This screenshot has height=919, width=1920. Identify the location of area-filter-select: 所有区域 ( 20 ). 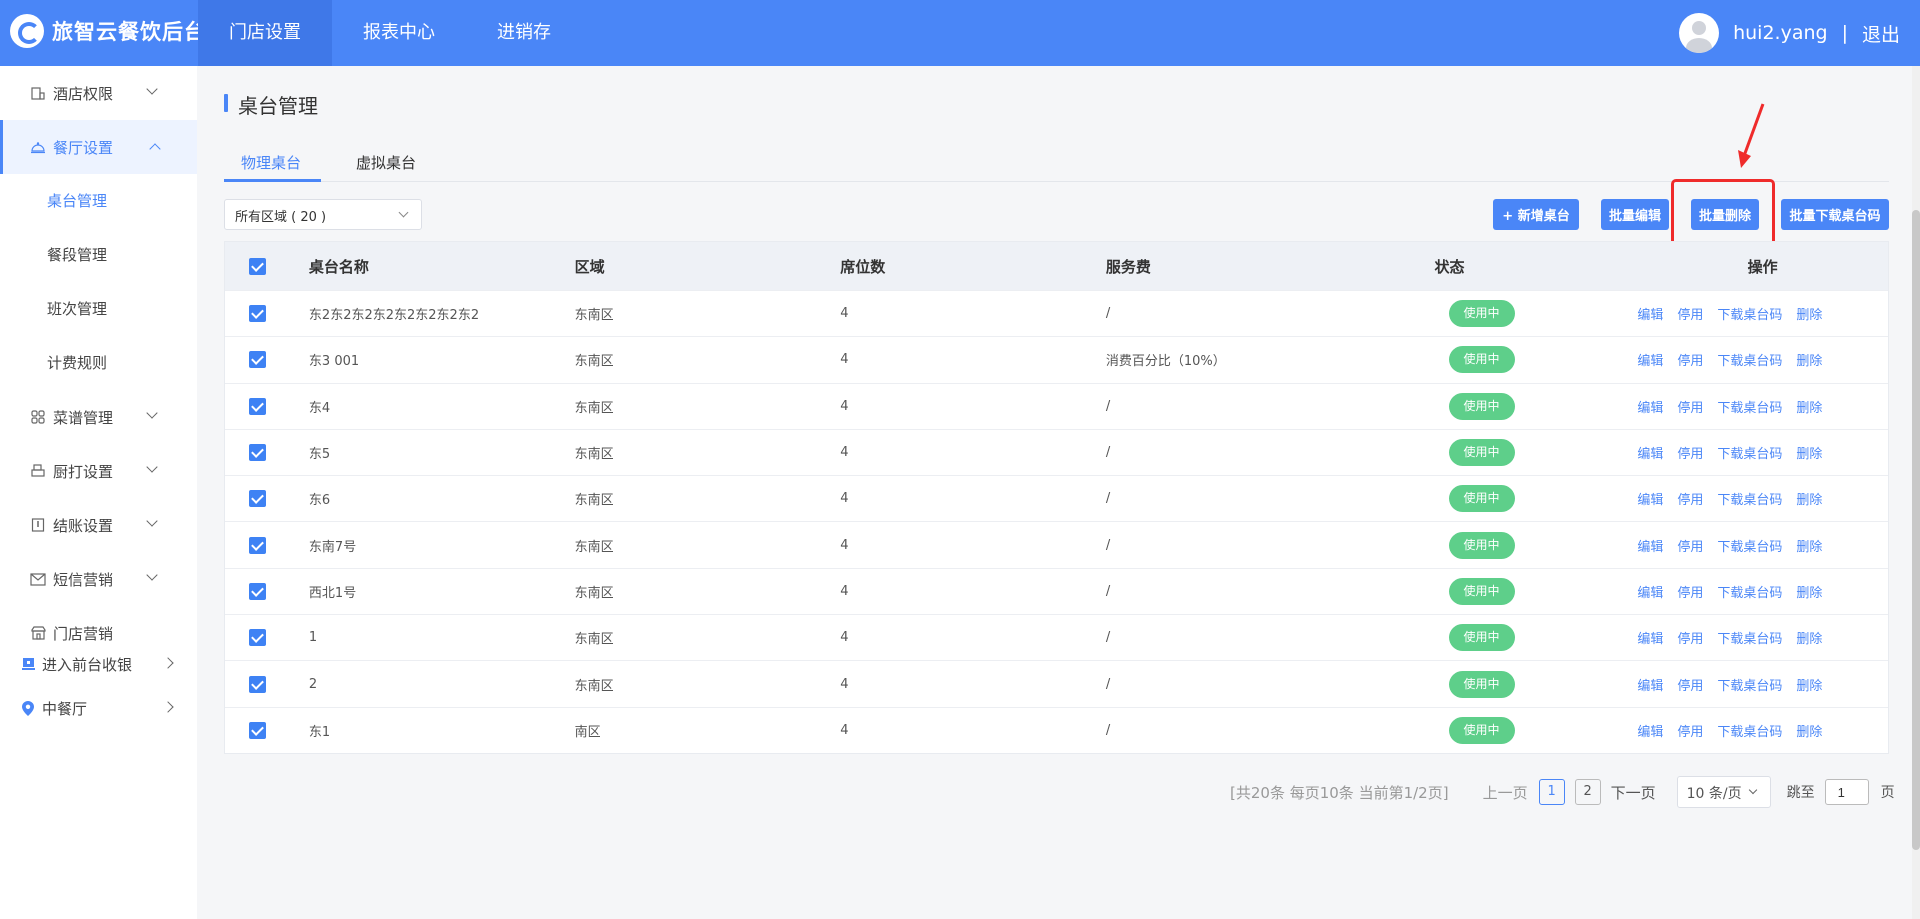
(323, 214).